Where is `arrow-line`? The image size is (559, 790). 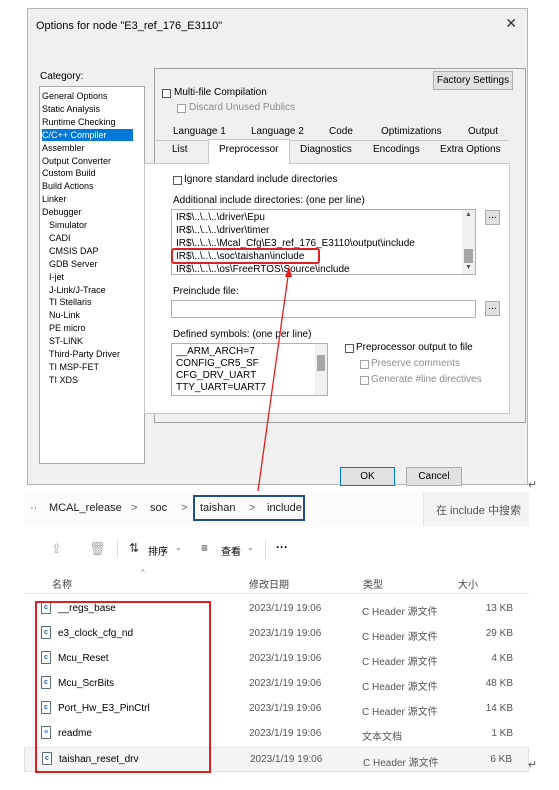
arrow-line is located at coordinates (273, 380).